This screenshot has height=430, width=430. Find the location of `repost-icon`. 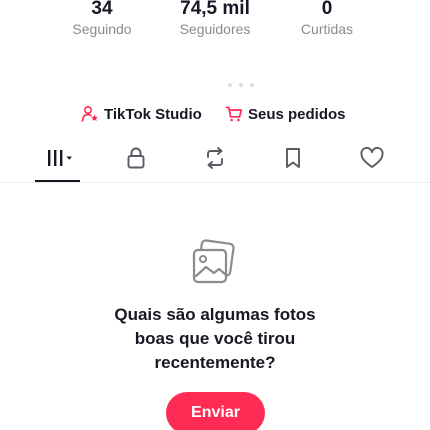

repost-icon is located at coordinates (215, 160).